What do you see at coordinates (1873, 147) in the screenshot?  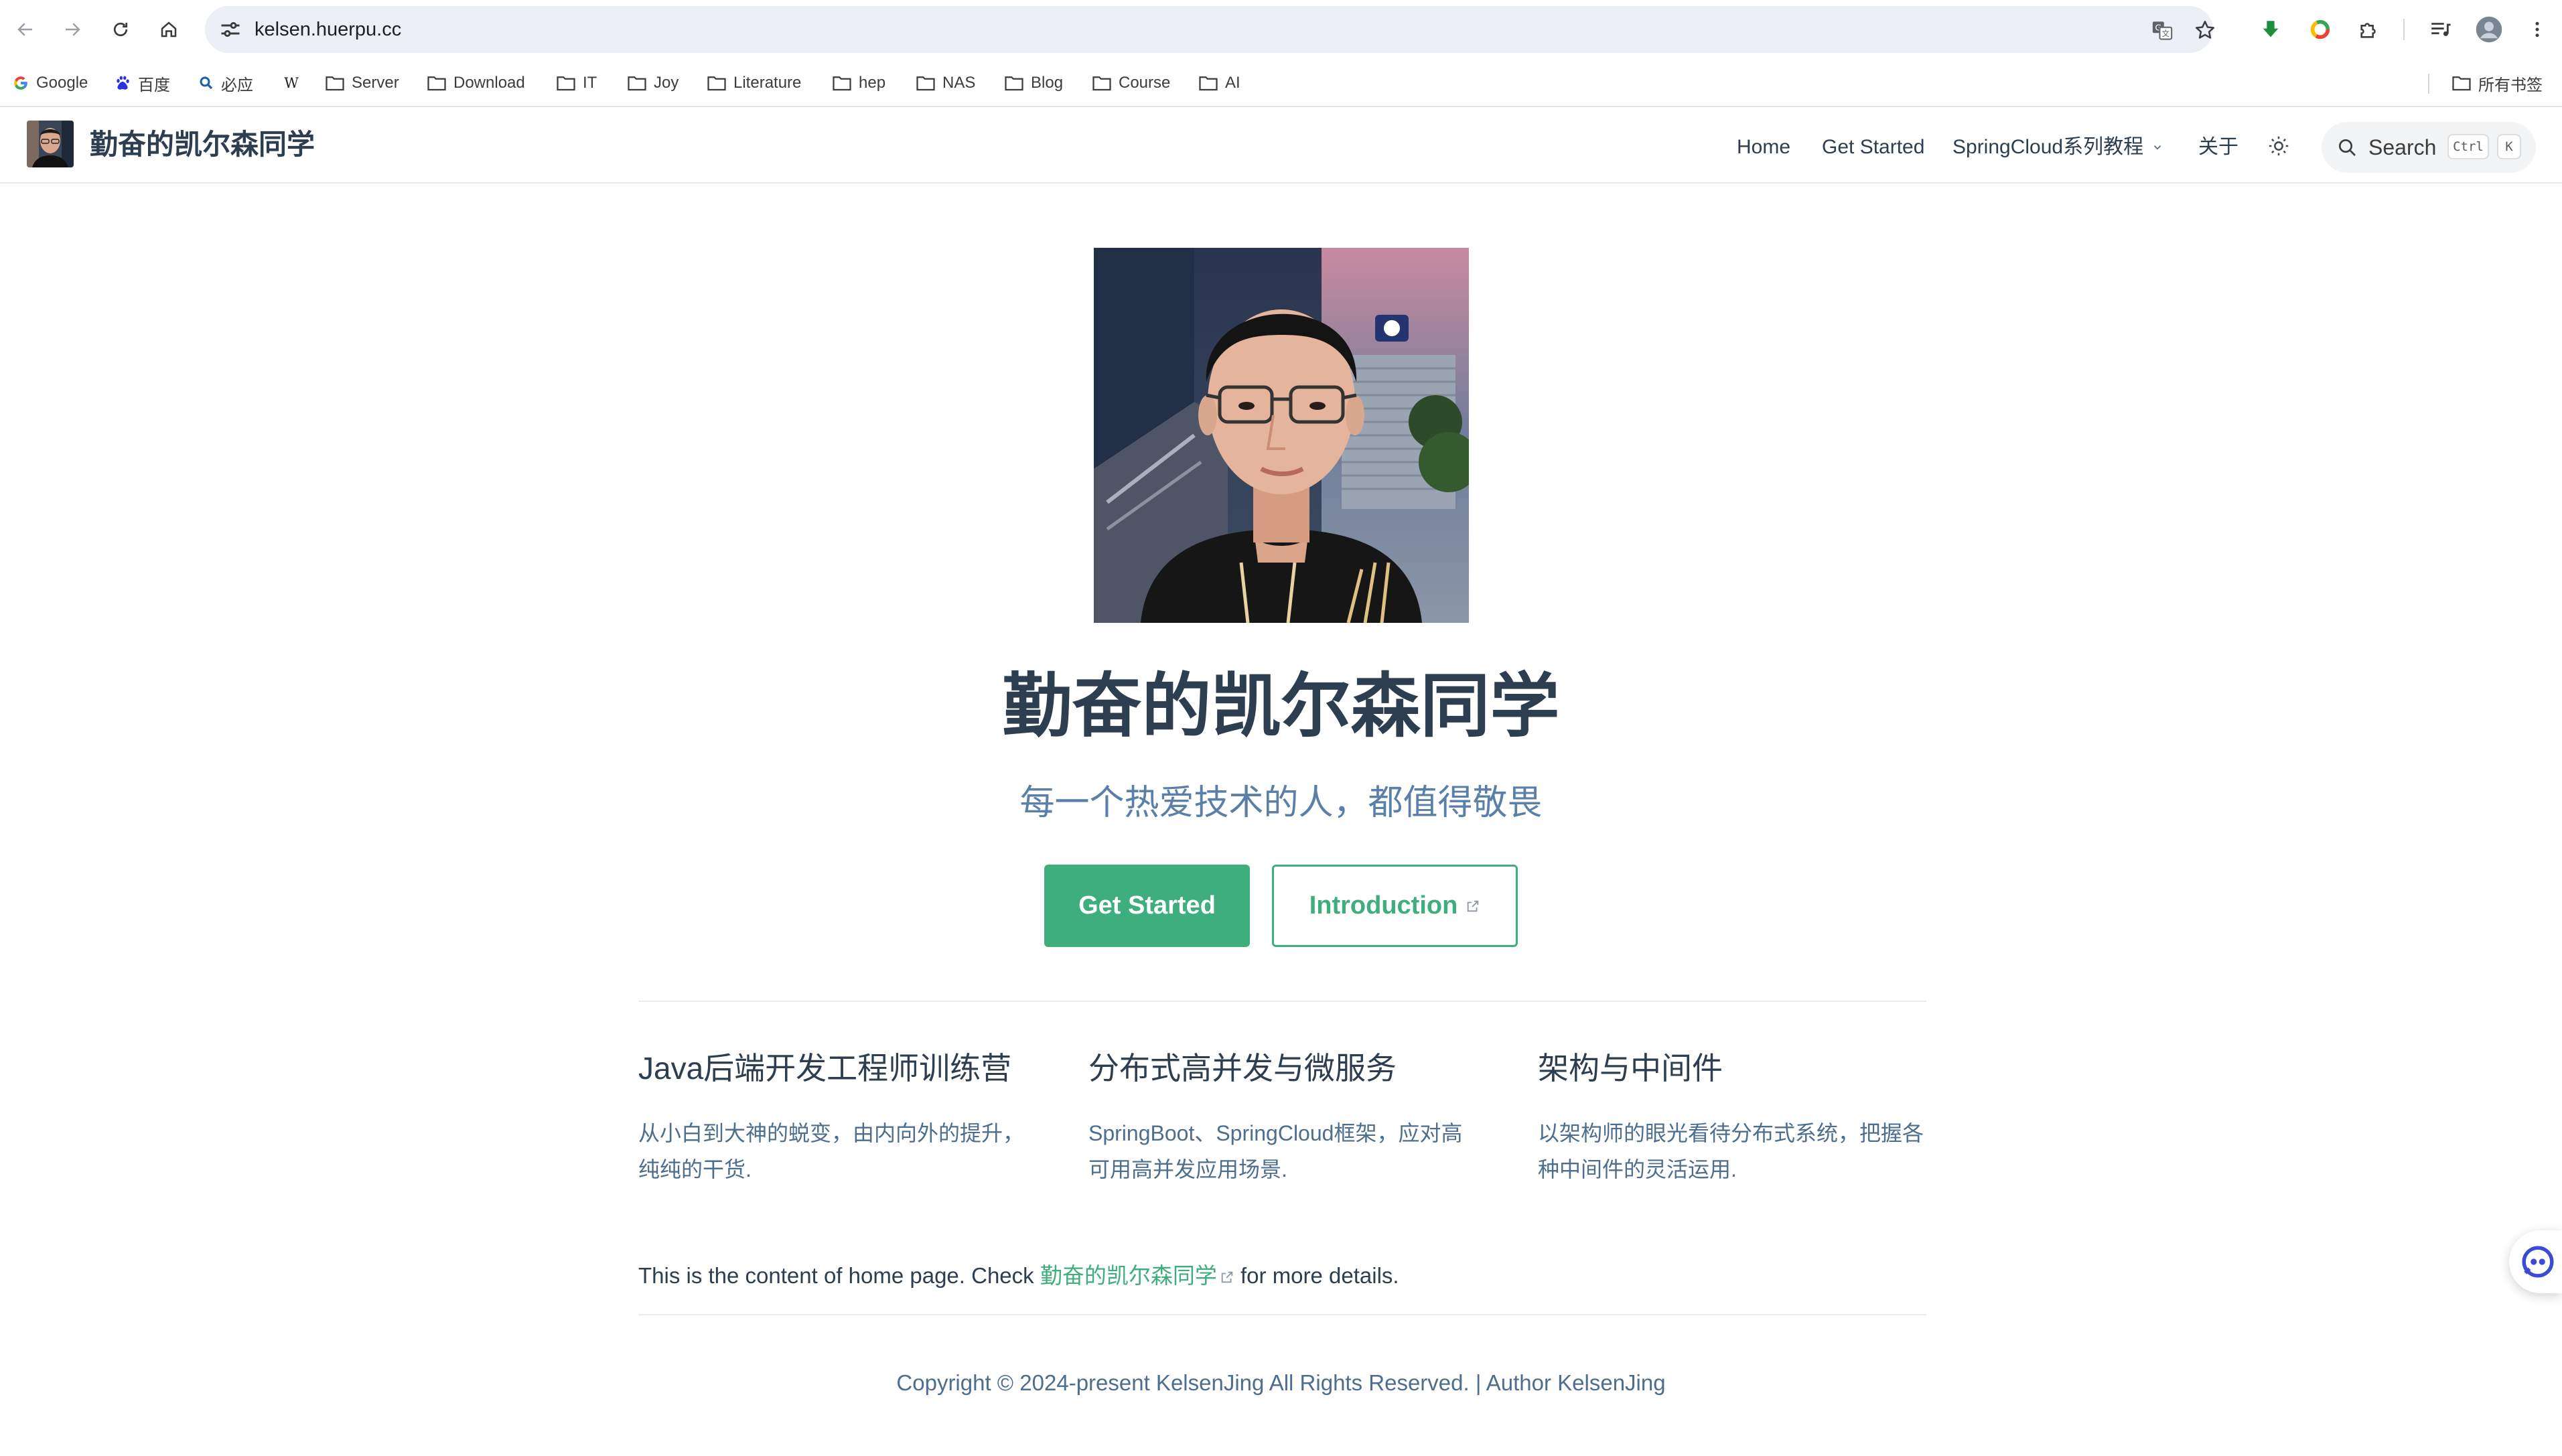 I see `nav-get-started: Get Started` at bounding box center [1873, 147].